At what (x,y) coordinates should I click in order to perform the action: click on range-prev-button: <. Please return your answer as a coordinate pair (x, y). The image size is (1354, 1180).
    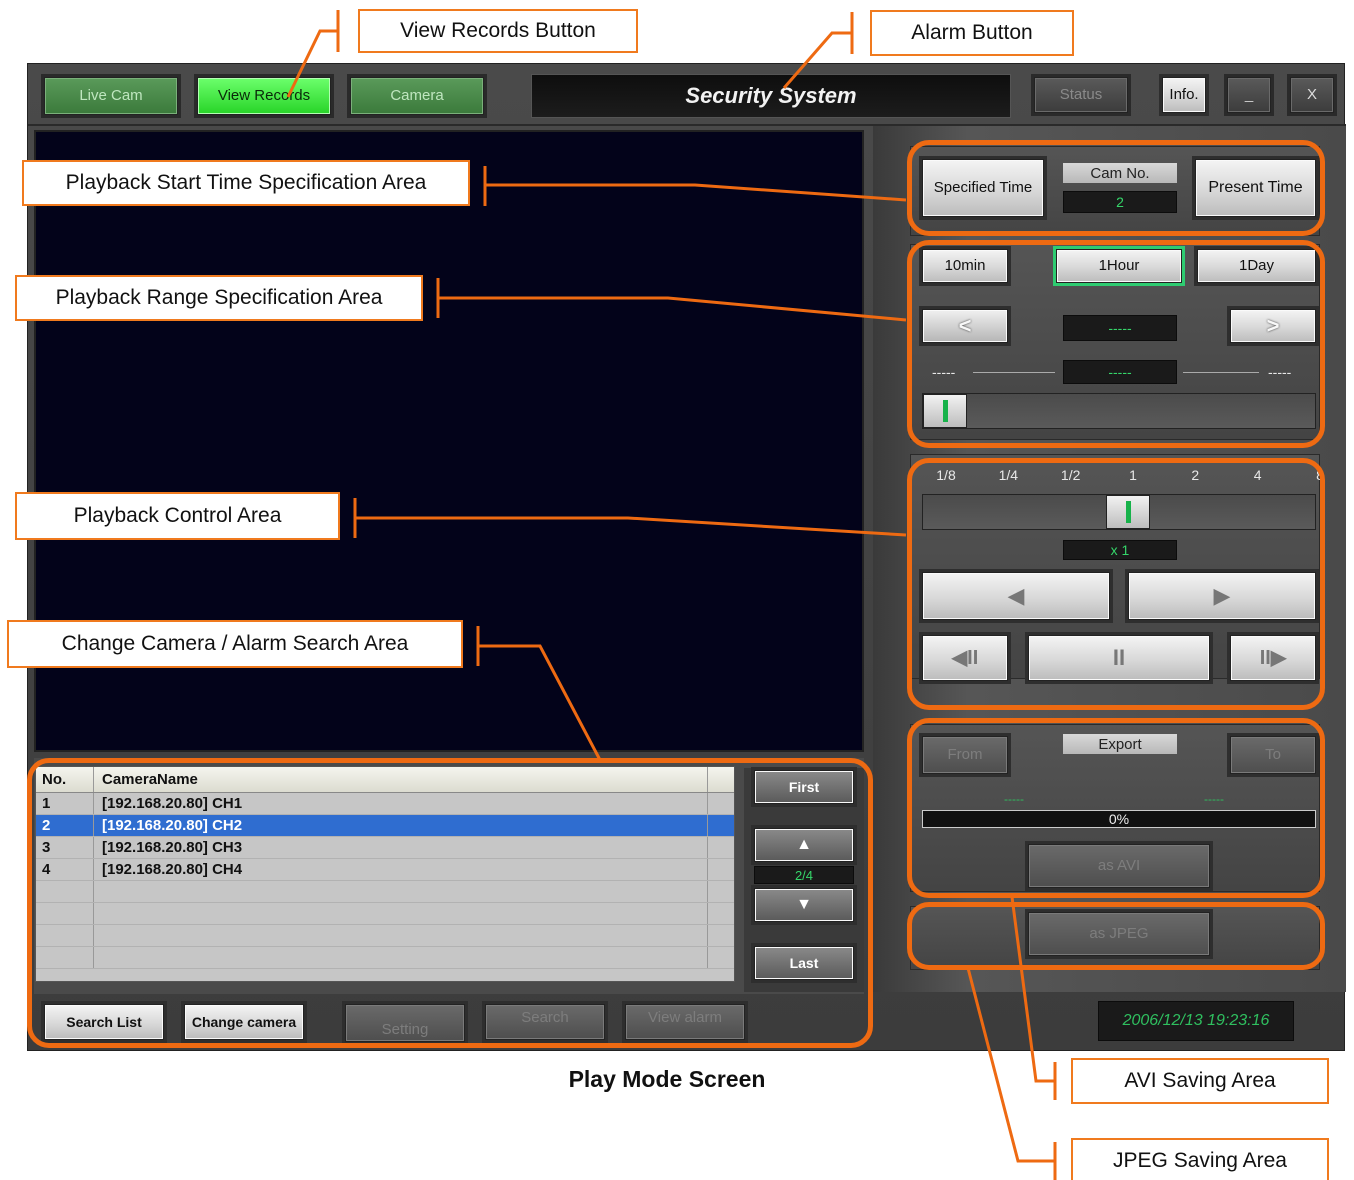
    Looking at the image, I should click on (965, 326).